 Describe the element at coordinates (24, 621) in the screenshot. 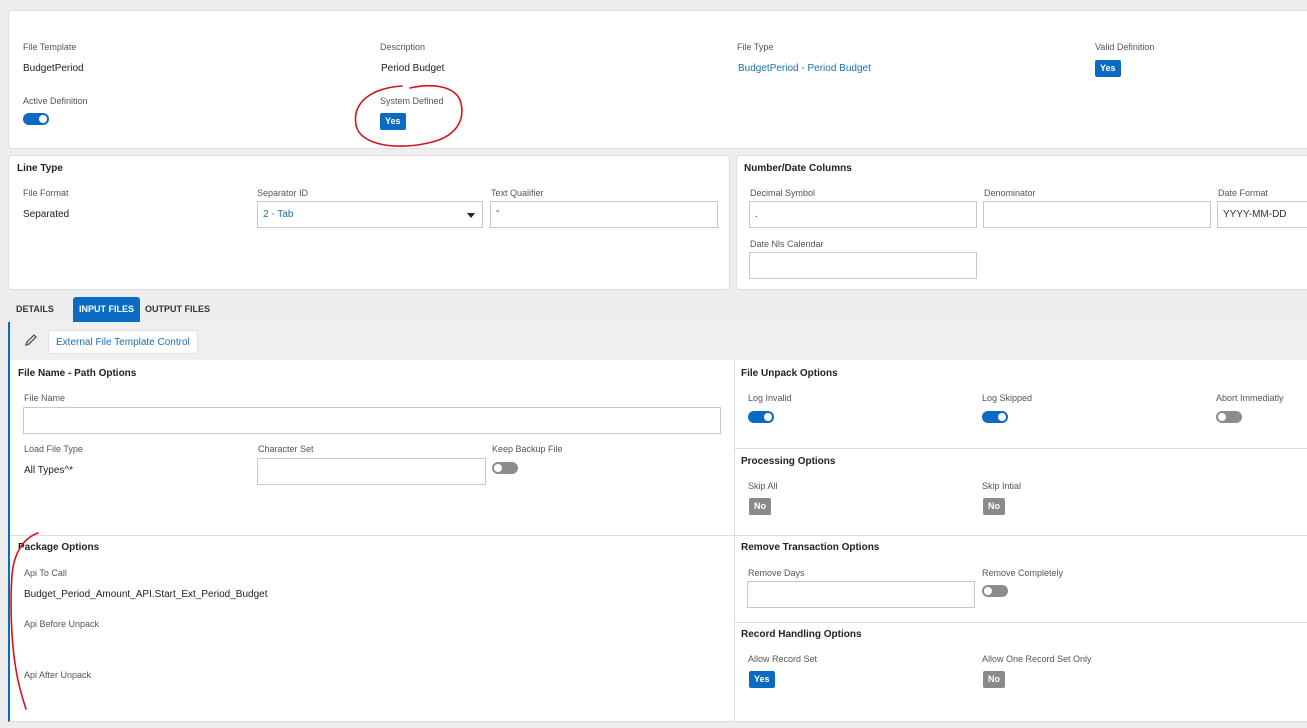

I see `package-options-bracket-annotation` at that location.